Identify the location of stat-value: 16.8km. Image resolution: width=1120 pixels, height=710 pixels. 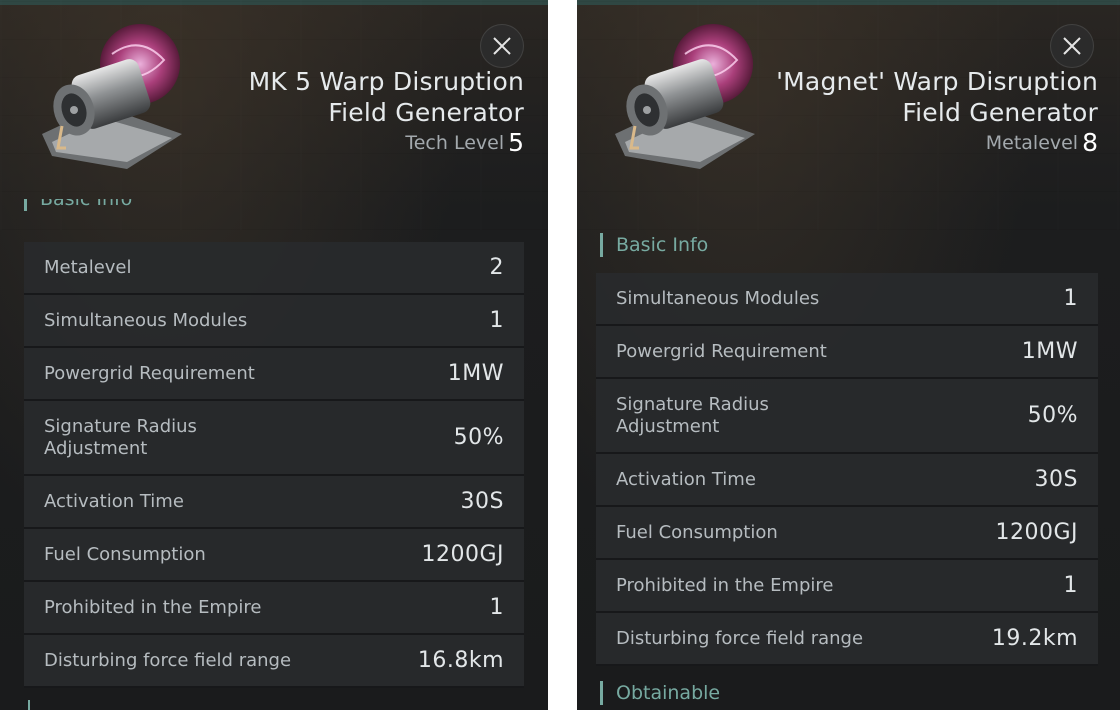
(460, 660).